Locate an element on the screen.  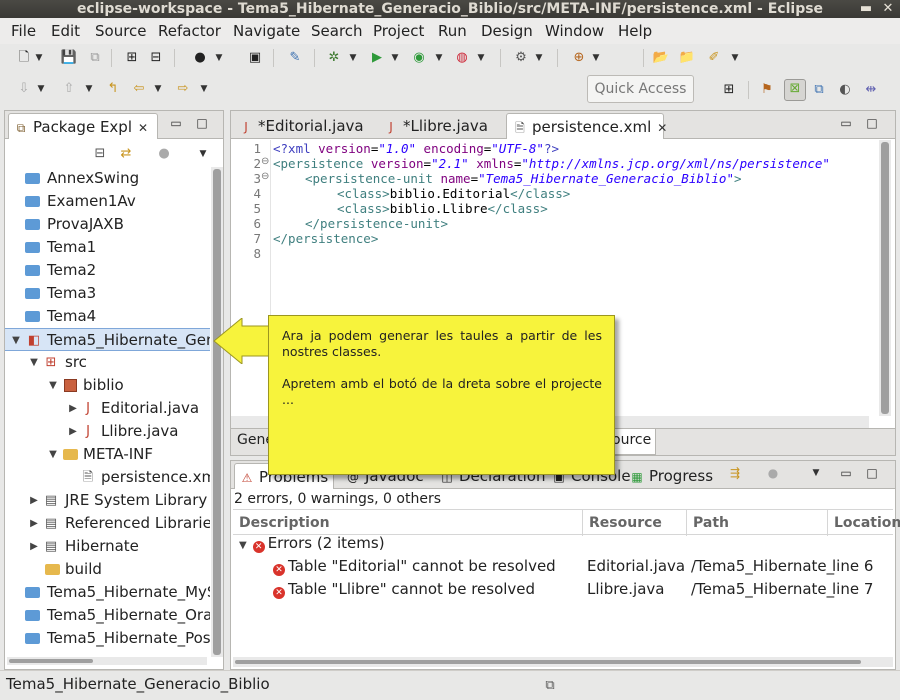
java-perspective-icon: ⊠ is located at coordinates (795, 90).